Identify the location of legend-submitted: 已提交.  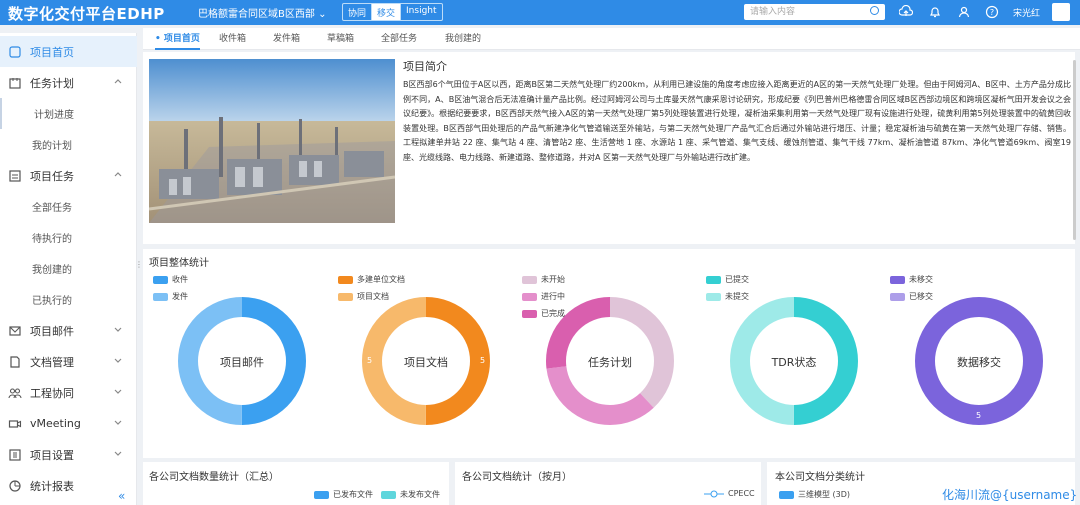
(727, 279).